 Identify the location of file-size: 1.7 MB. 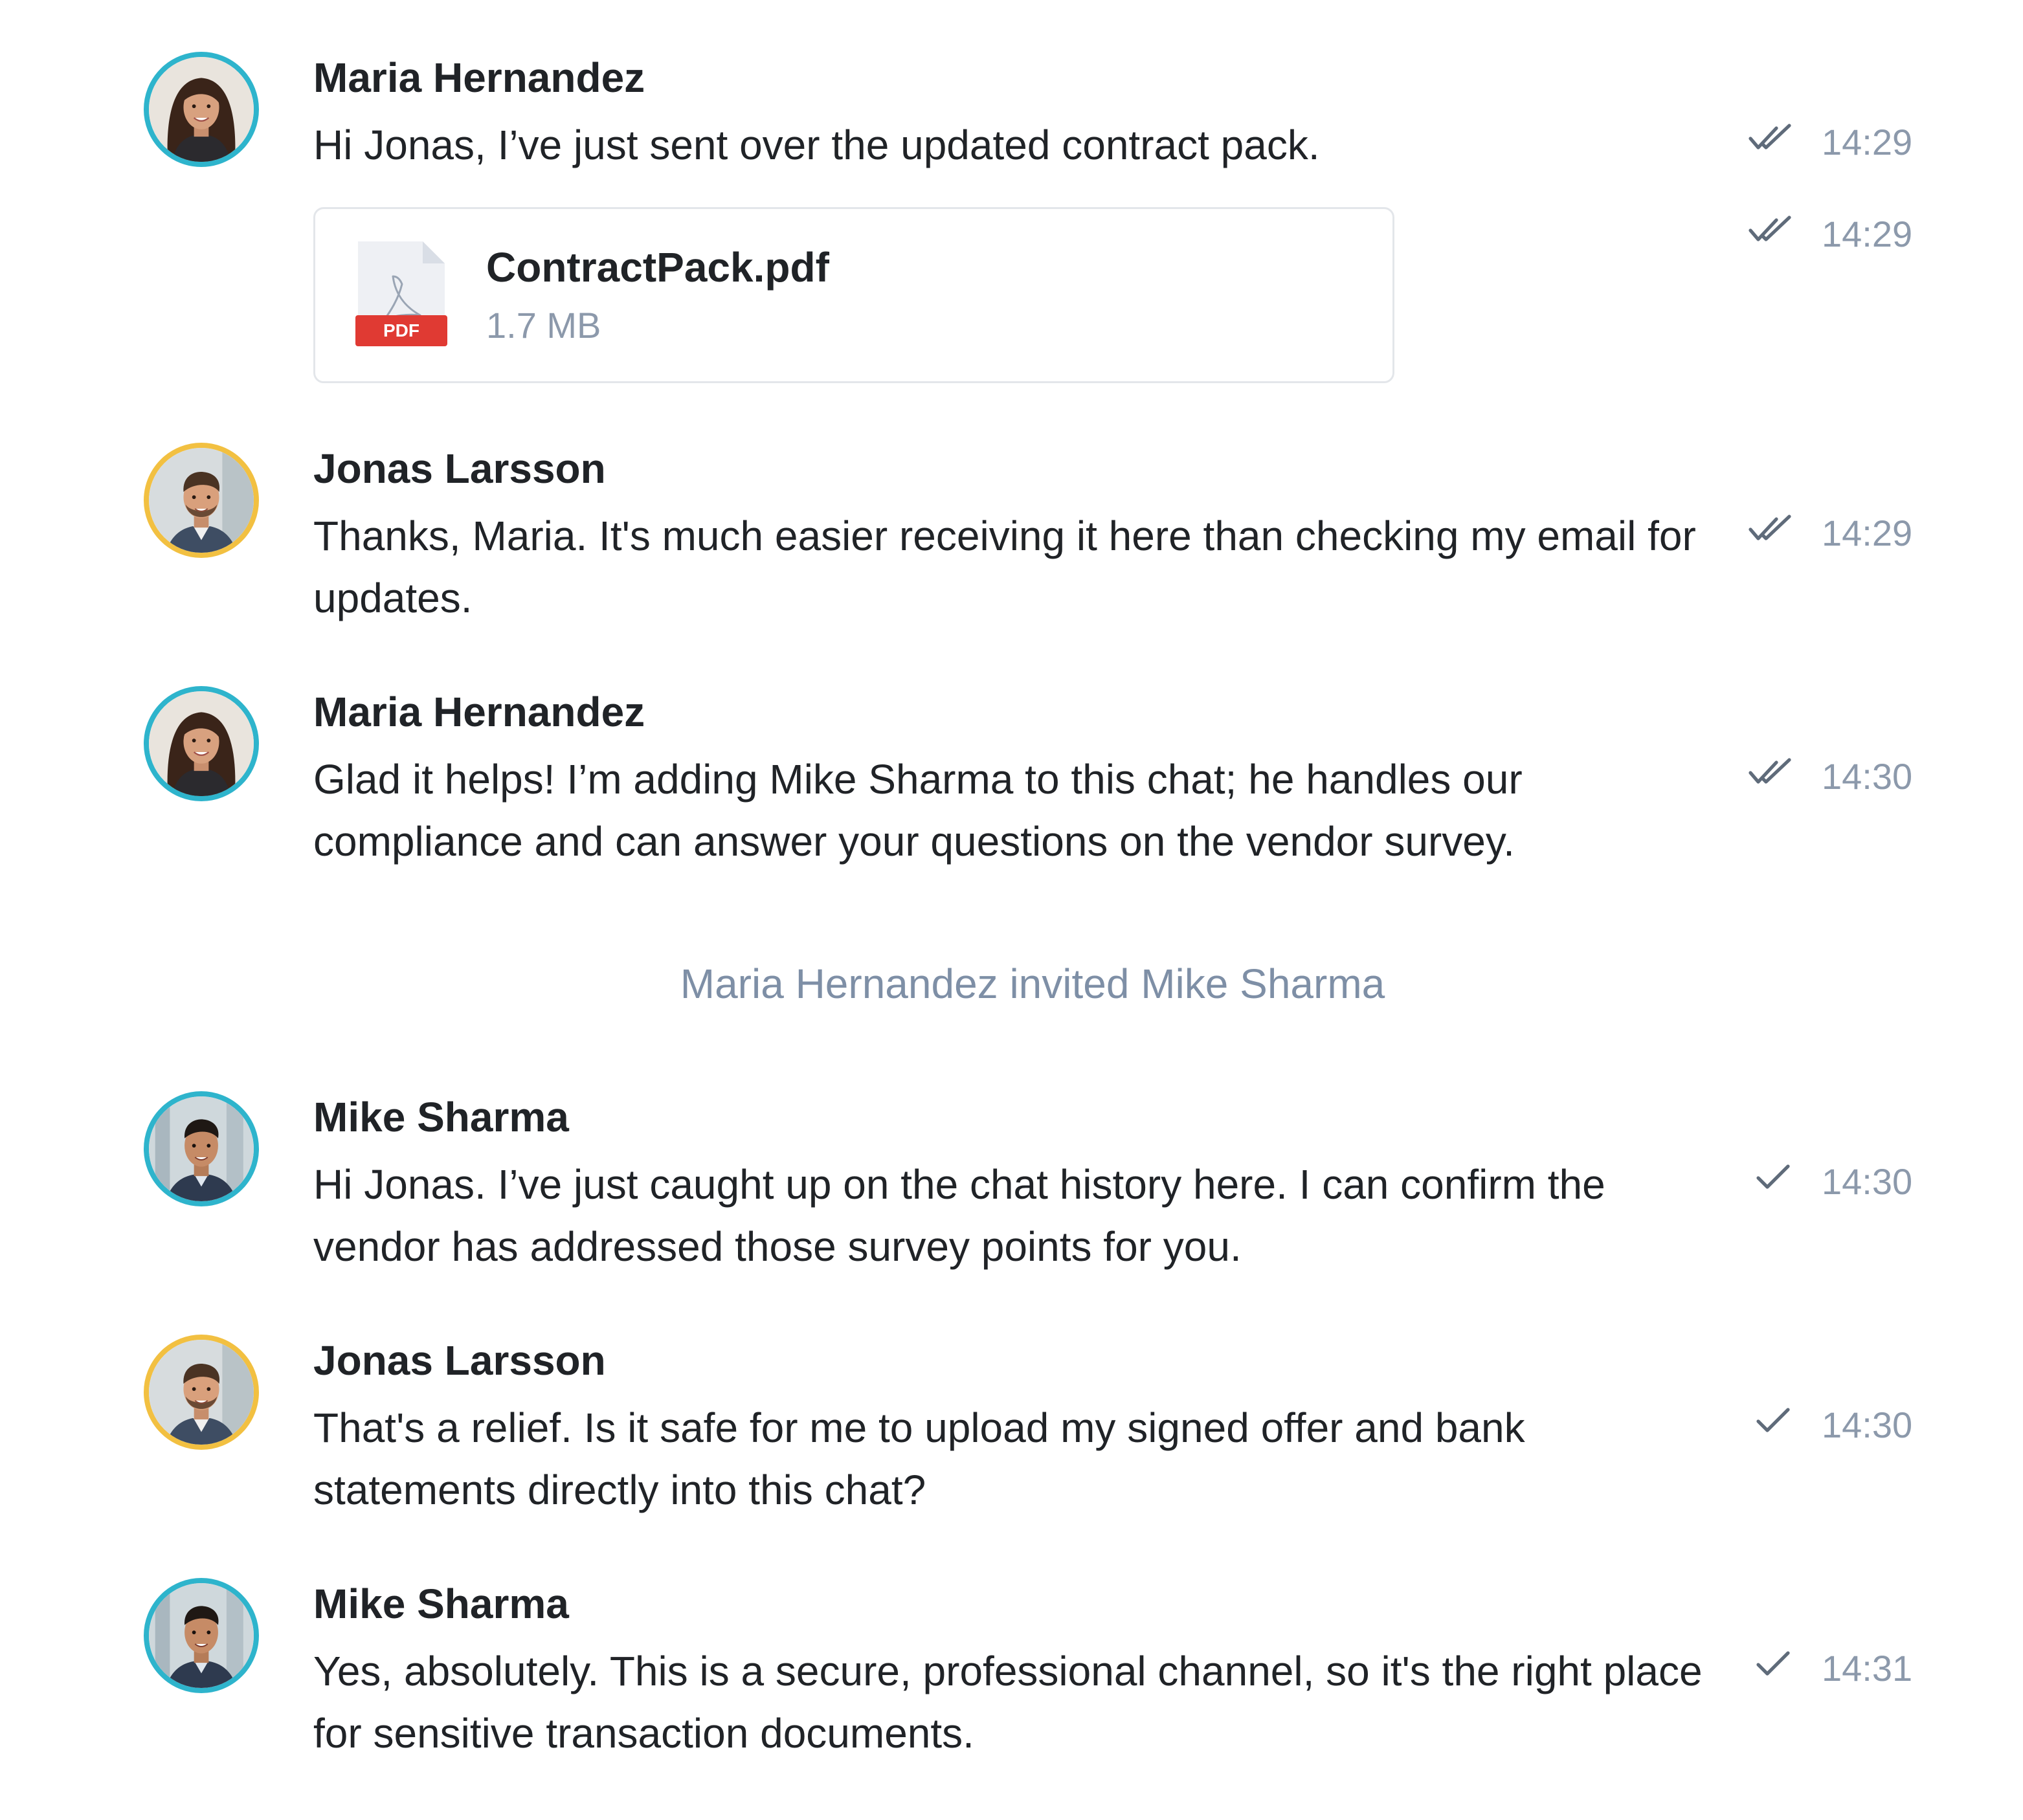
(543, 325).